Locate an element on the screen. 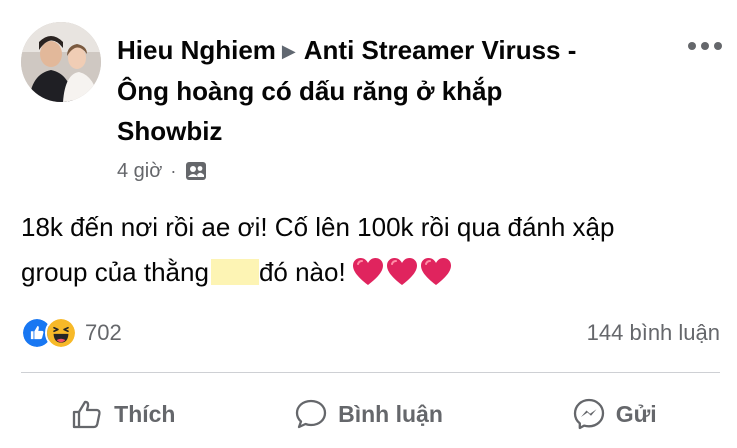 This screenshot has width=737, height=448. action-bar: Thích Bình luận Gửi is located at coordinates (368, 414).